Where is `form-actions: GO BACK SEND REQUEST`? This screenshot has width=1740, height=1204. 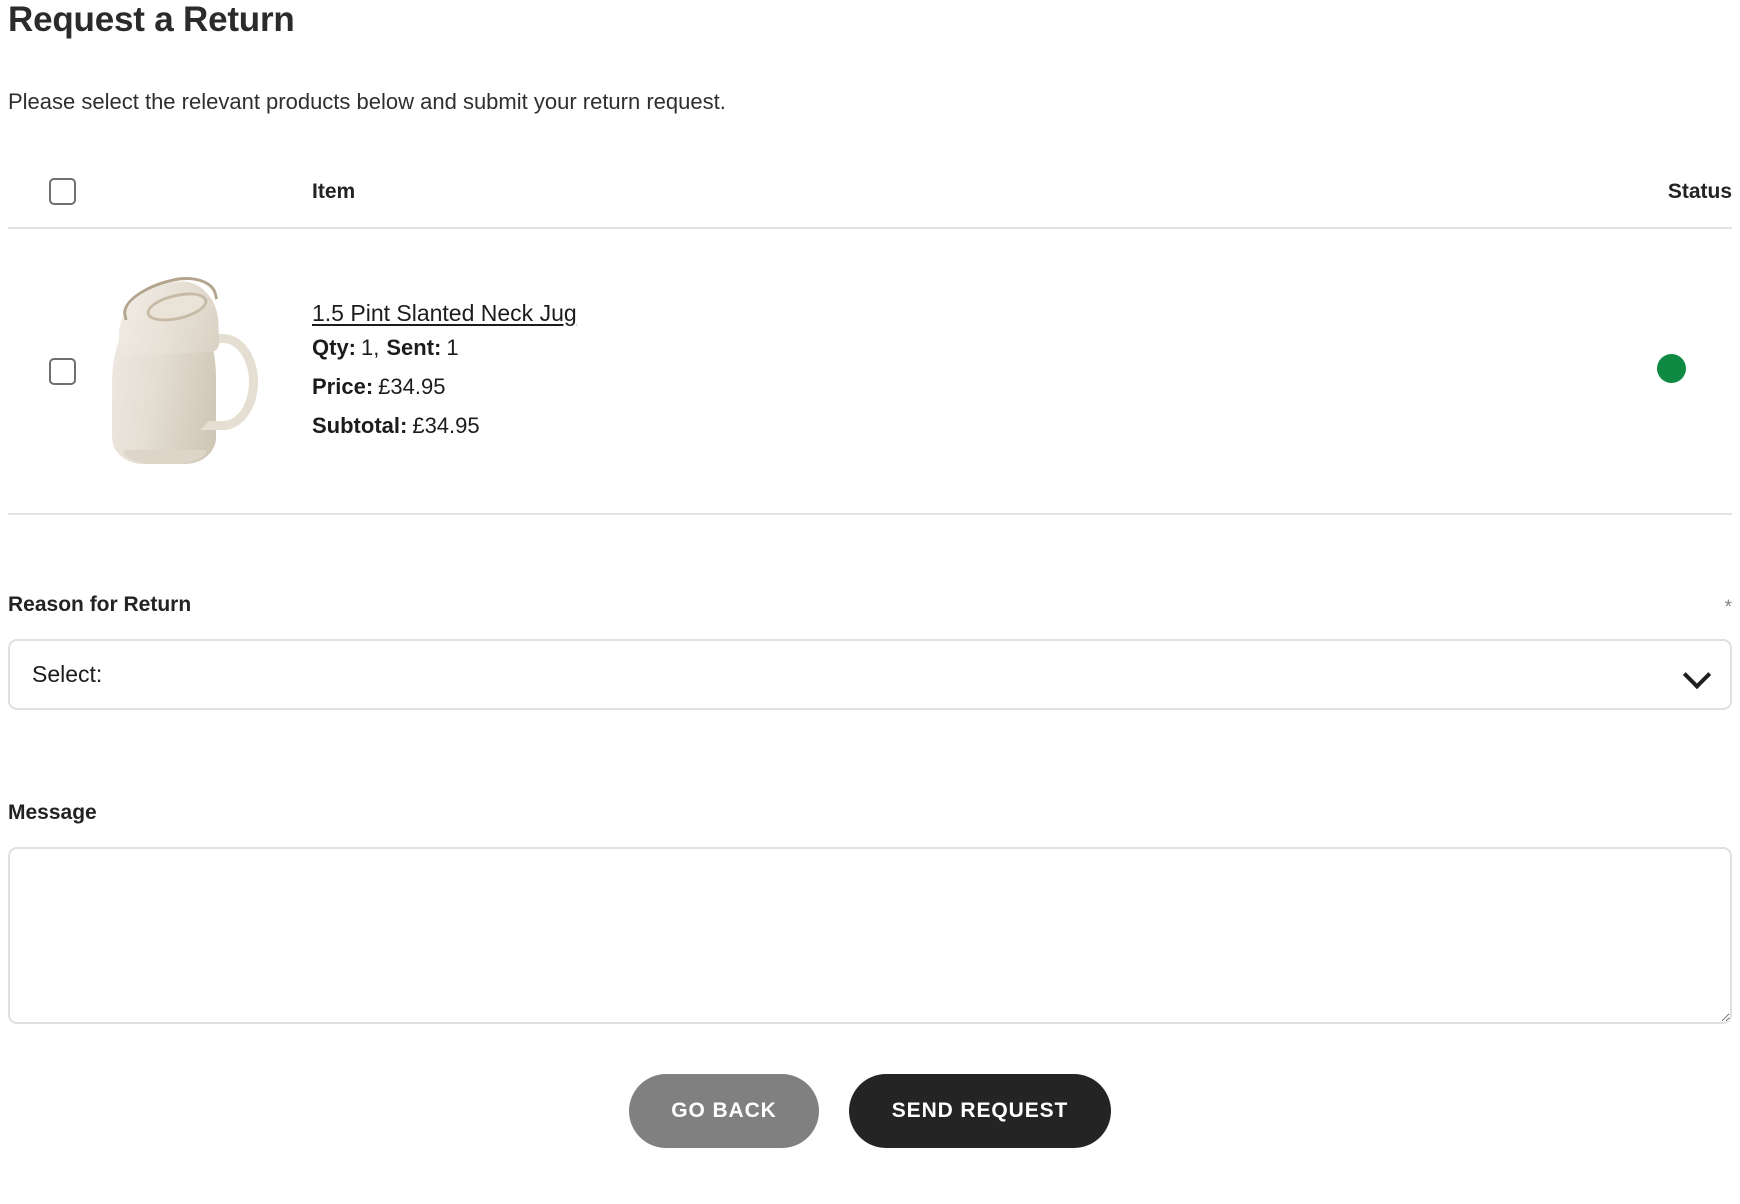
form-actions: GO BACK SEND REQUEST is located at coordinates (870, 1111).